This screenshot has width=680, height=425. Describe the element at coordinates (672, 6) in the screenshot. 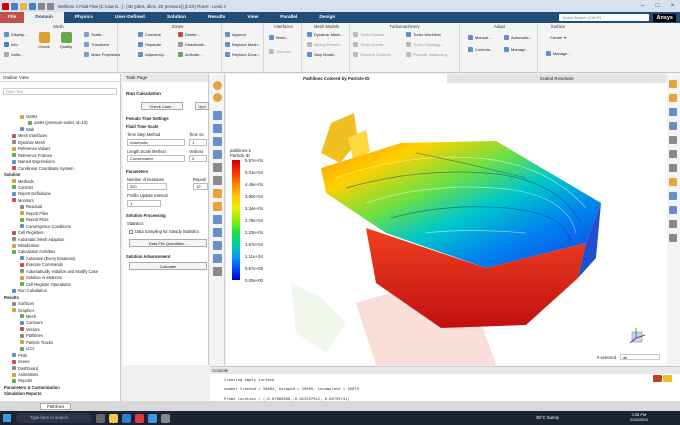

I see `close-button: ×` at that location.